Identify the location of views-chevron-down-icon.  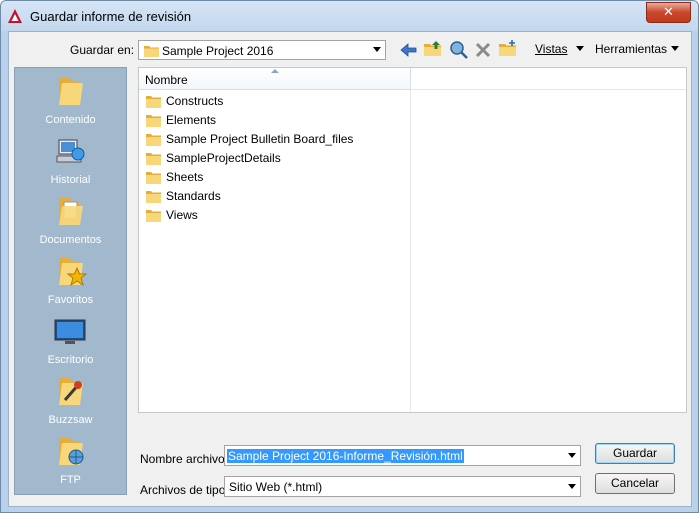
(580, 48).